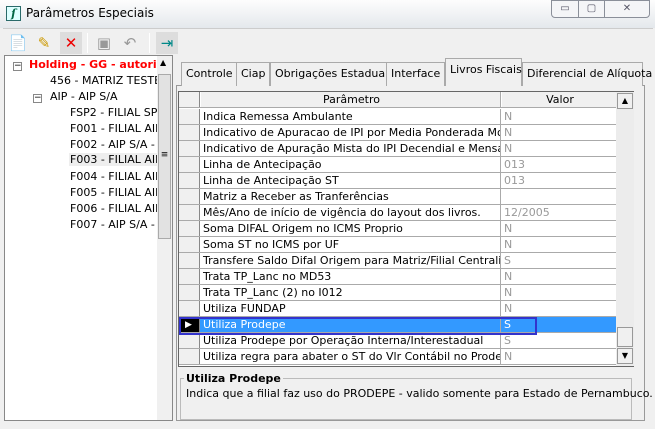  Describe the element at coordinates (351, 244) in the screenshot. I see `cell-parametro: Soma ST no ICMS por UF` at that location.